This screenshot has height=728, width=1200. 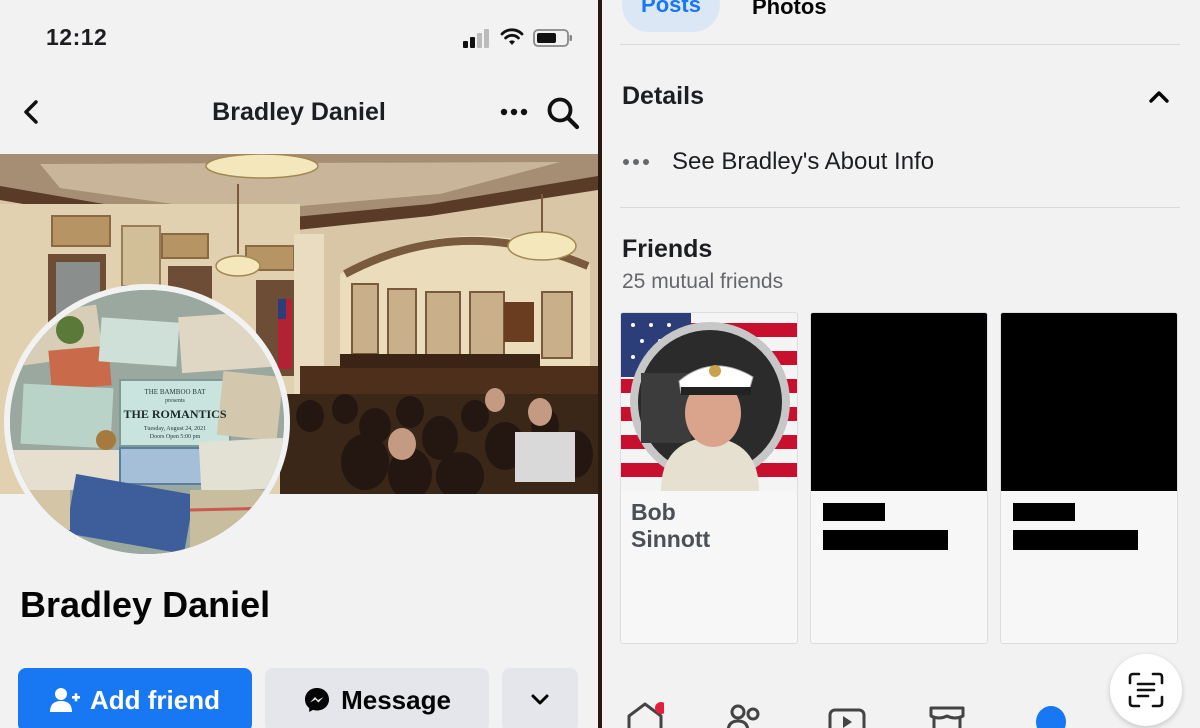 I want to click on friends-icon, so click(x=745, y=715).